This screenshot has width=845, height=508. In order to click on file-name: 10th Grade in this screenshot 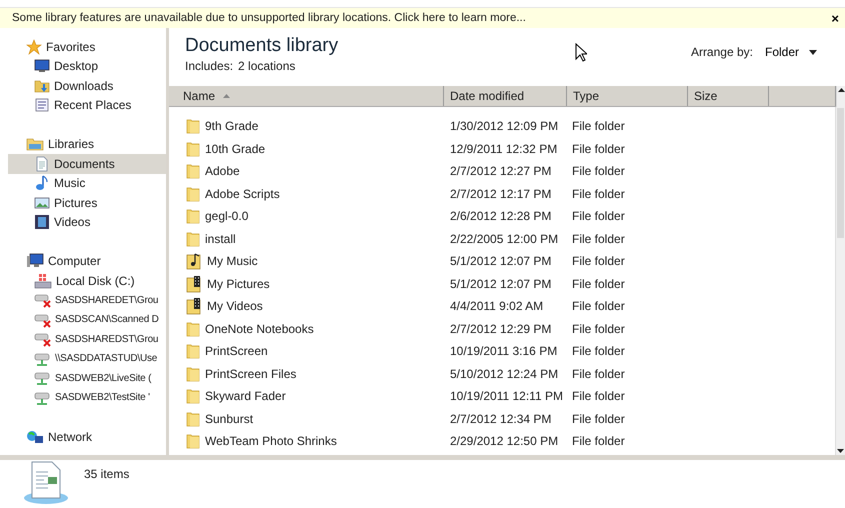, I will do `click(235, 149)`.